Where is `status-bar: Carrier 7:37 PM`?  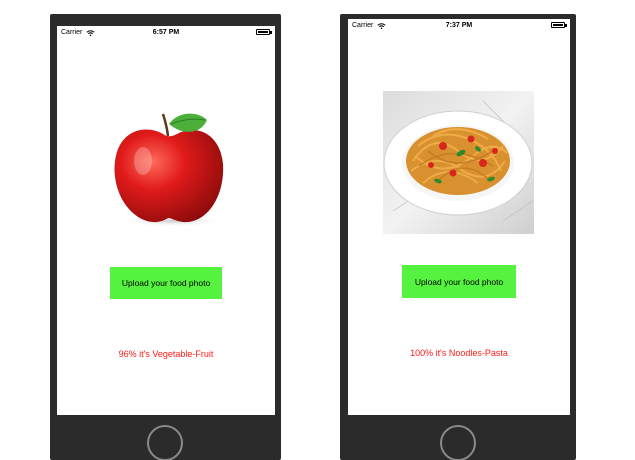
status-bar: Carrier 7:37 PM is located at coordinates (459, 27).